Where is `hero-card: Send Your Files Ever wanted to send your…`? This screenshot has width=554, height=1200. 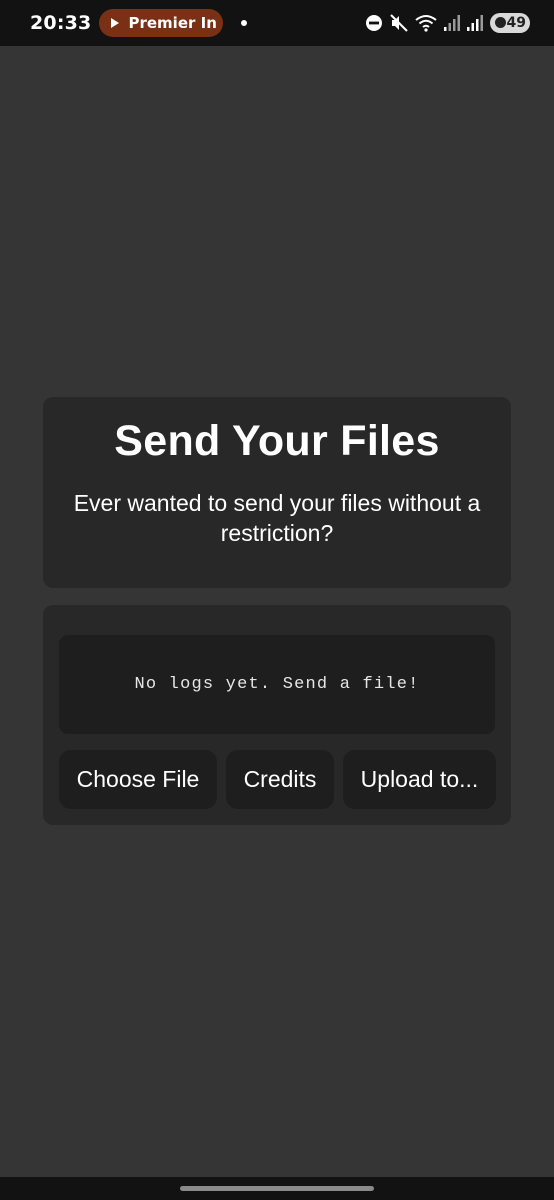 hero-card: Send Your Files Ever wanted to send your… is located at coordinates (277, 492).